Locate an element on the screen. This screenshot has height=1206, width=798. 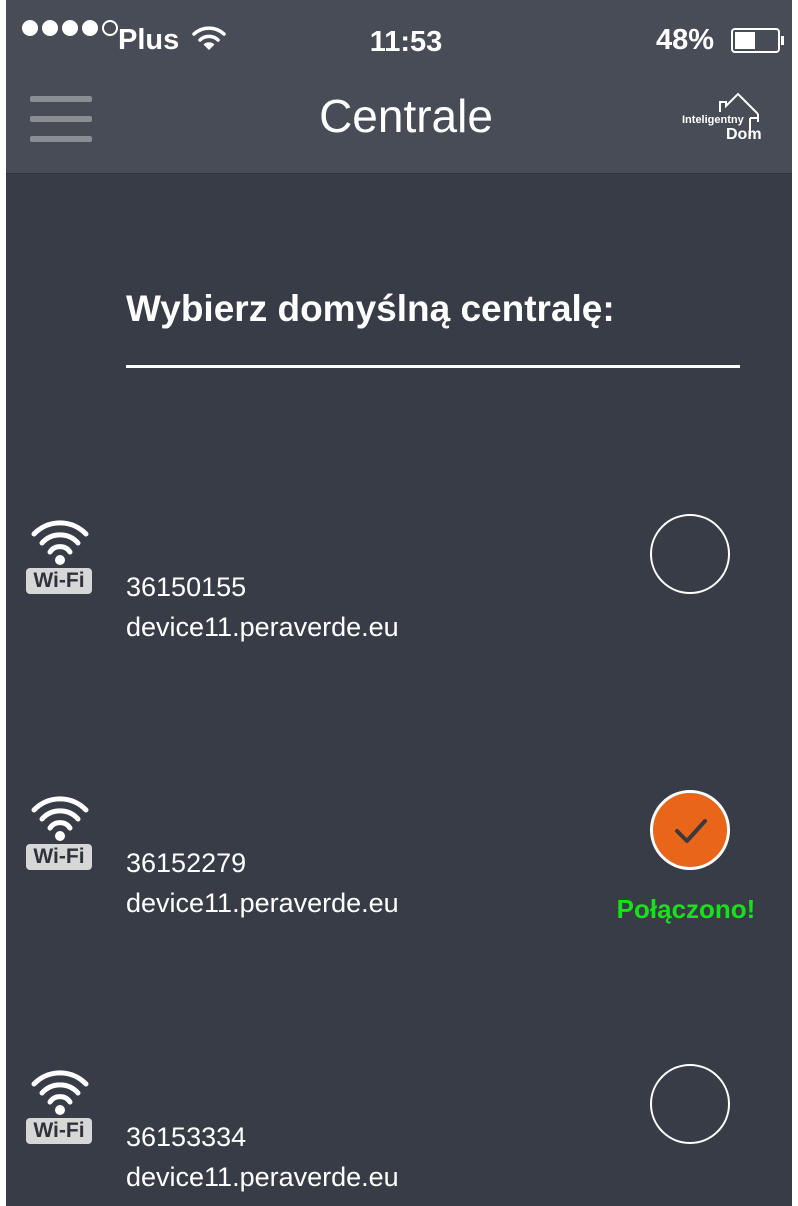
hamburger-menu-icon is located at coordinates (62, 122).